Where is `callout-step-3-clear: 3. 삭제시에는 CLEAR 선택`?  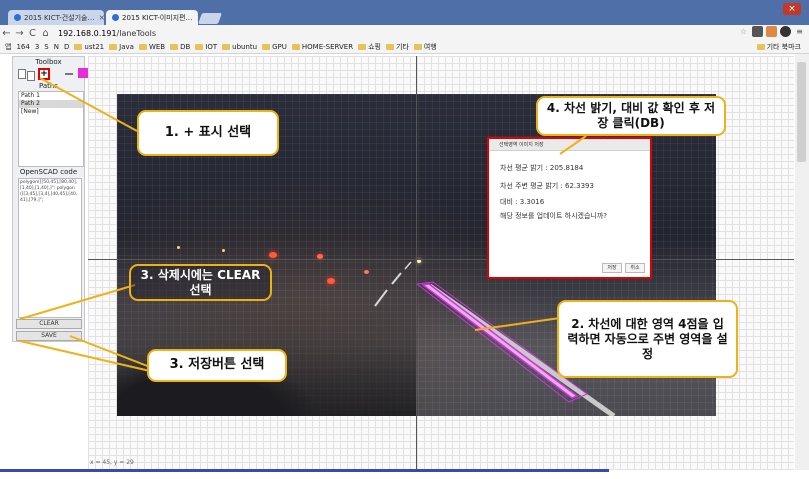 callout-step-3-clear: 3. 삭제시에는 CLEAR 선택 is located at coordinates (200, 282).